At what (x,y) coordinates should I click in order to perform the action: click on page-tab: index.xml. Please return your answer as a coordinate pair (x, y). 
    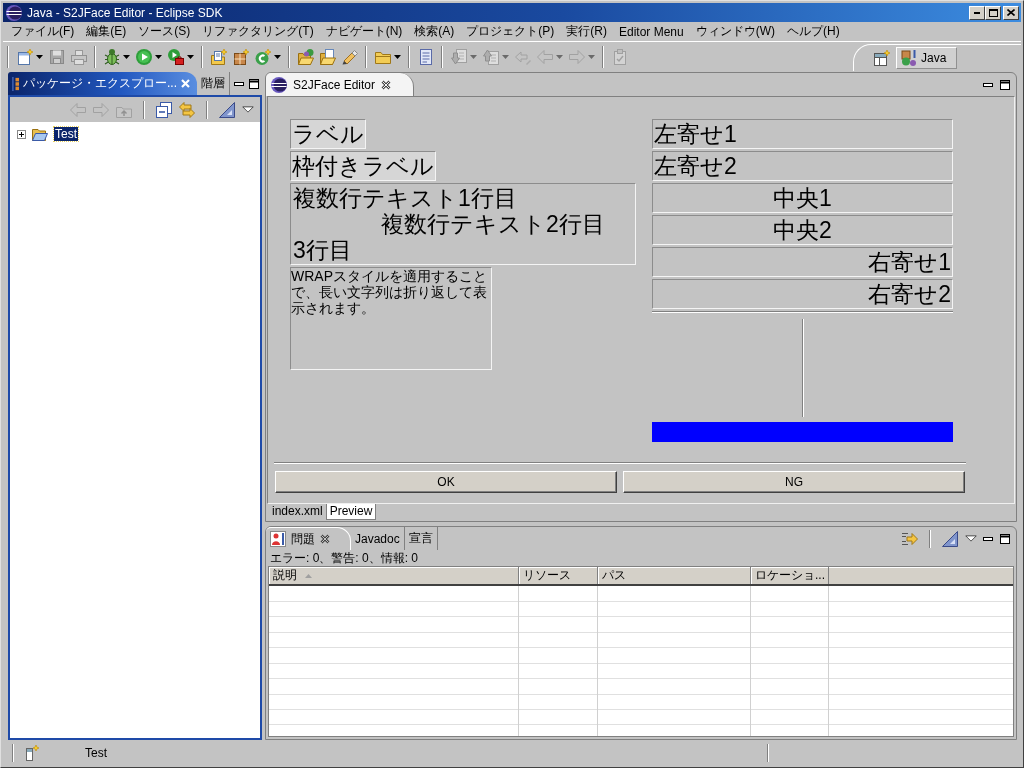
    Looking at the image, I should click on (297, 511).